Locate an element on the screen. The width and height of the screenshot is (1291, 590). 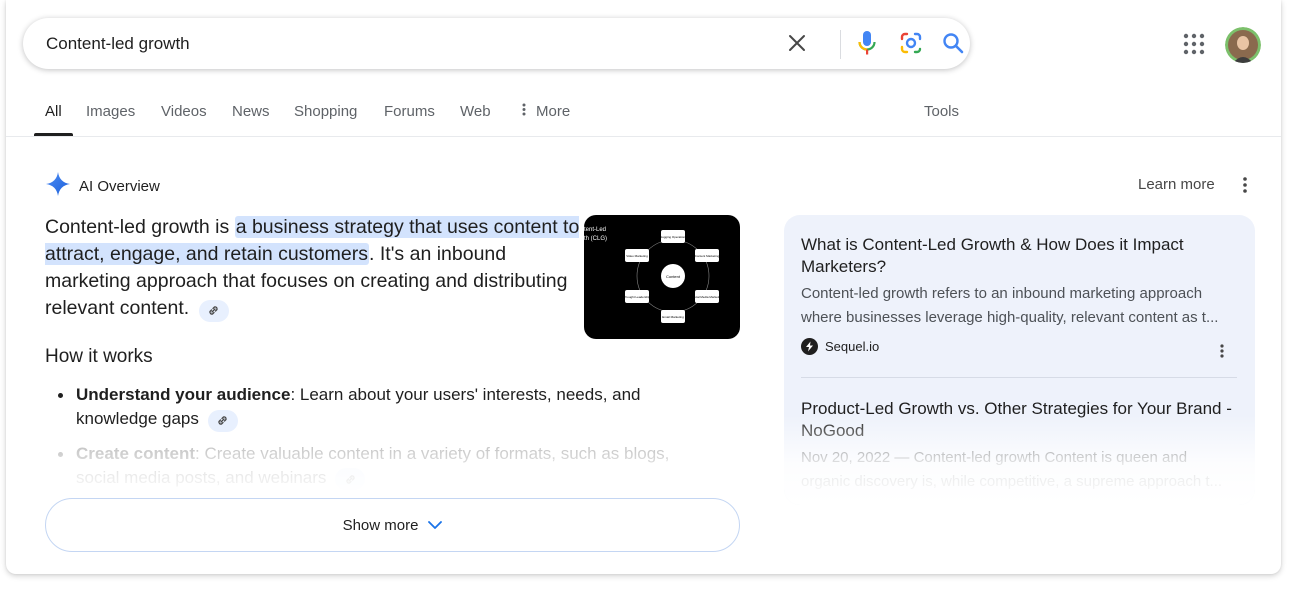
apps-grid-icon is located at coordinates (1194, 44).